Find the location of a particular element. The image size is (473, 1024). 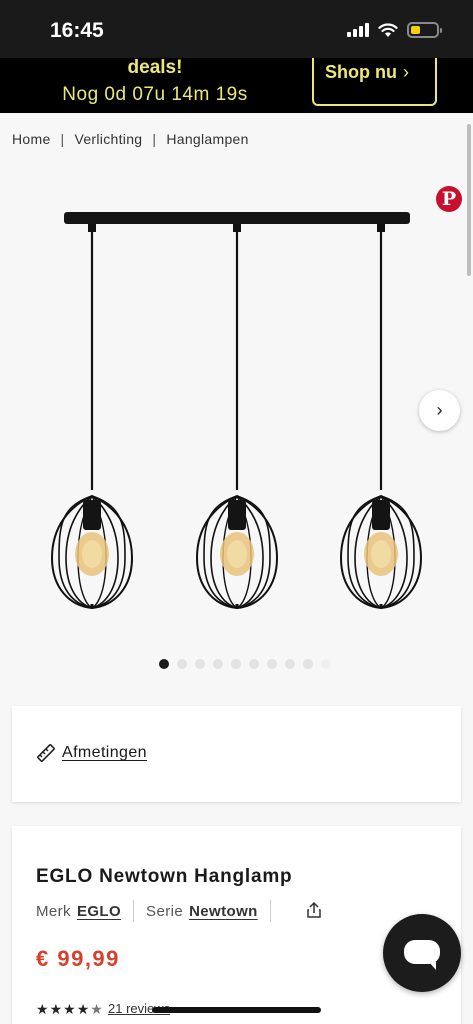

chat-button is located at coordinates (422, 953).